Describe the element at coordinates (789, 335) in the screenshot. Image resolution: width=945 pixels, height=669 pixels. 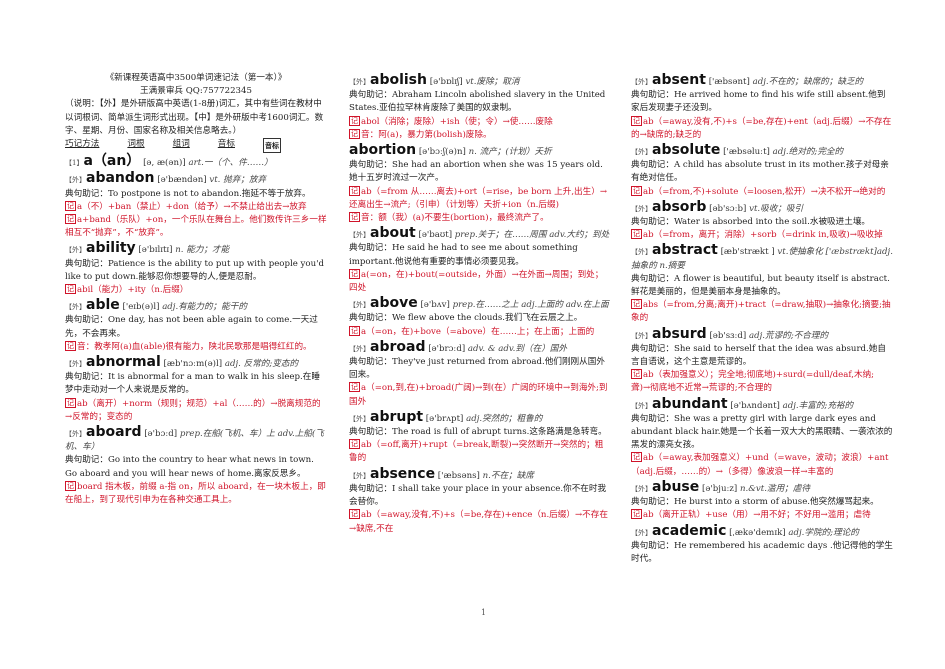
I see `part-of-speech: adj.荒谬的;不合理的` at that location.